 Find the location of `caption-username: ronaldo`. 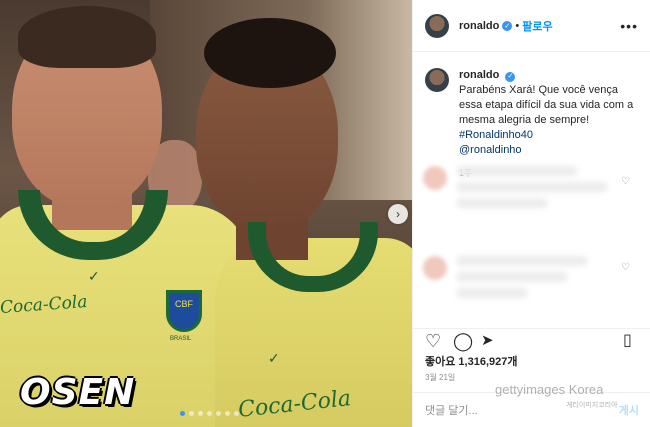

caption-username: ronaldo is located at coordinates (479, 75).